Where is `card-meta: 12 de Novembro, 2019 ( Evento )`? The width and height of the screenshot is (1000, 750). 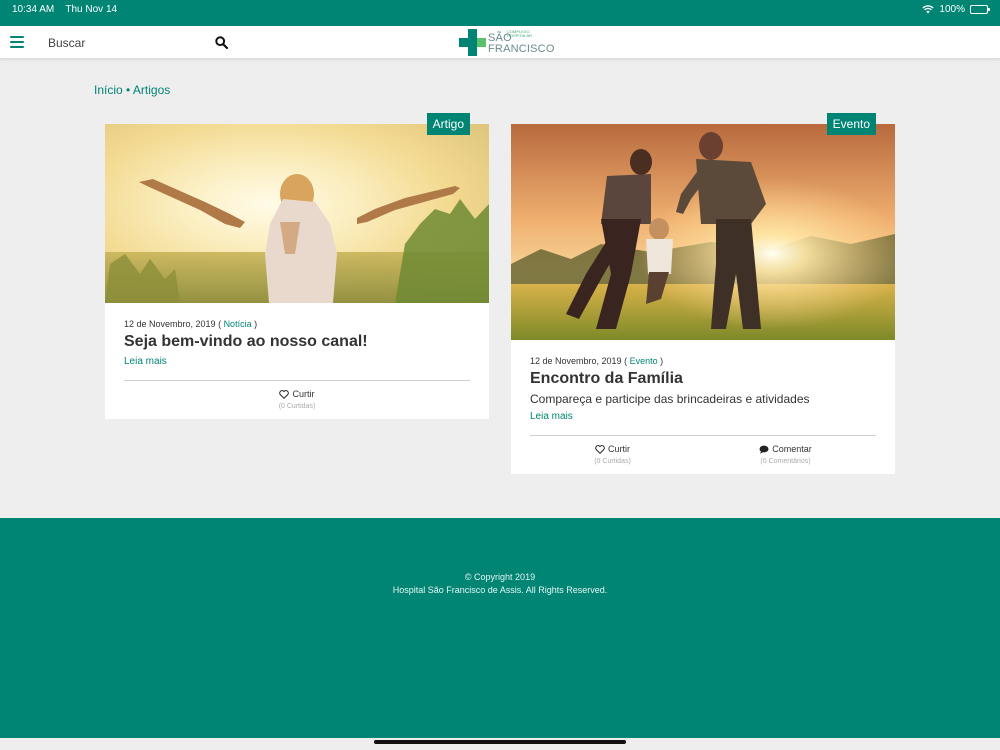
card-meta: 12 de Novembro, 2019 ( Evento ) is located at coordinates (597, 361).